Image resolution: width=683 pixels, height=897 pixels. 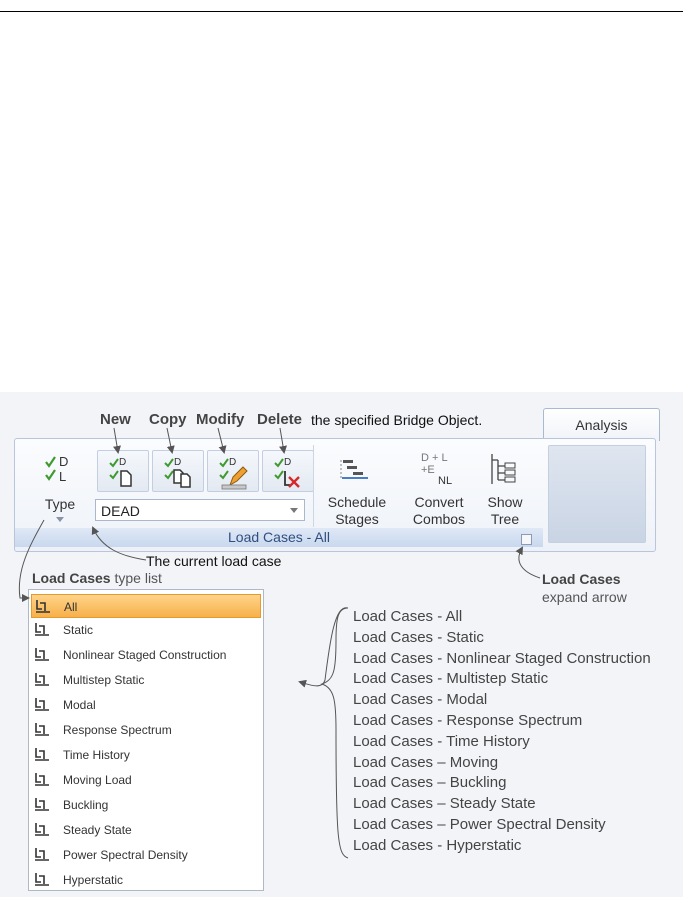 I want to click on dropdown-arrow-icon, so click(x=294, y=510).